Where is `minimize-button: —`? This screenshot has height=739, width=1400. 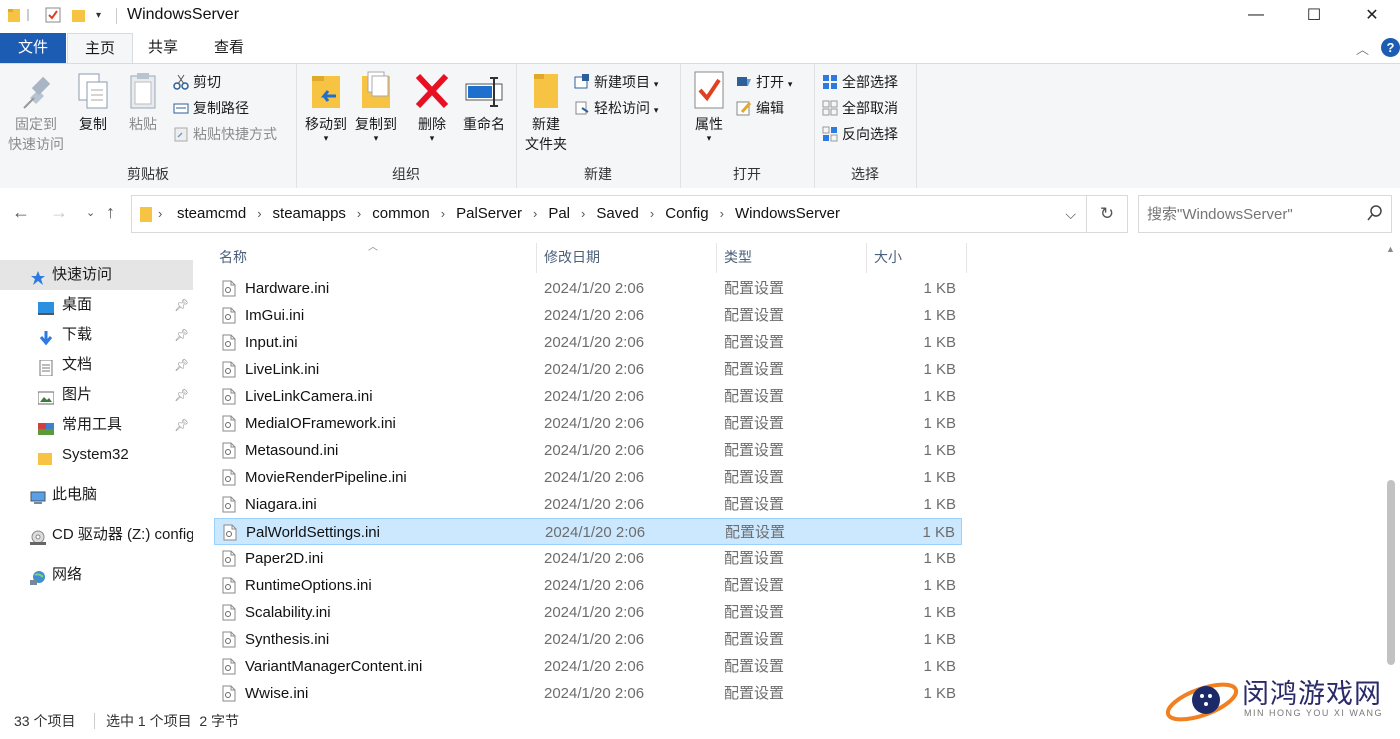
minimize-button: — is located at coordinates (1256, 15).